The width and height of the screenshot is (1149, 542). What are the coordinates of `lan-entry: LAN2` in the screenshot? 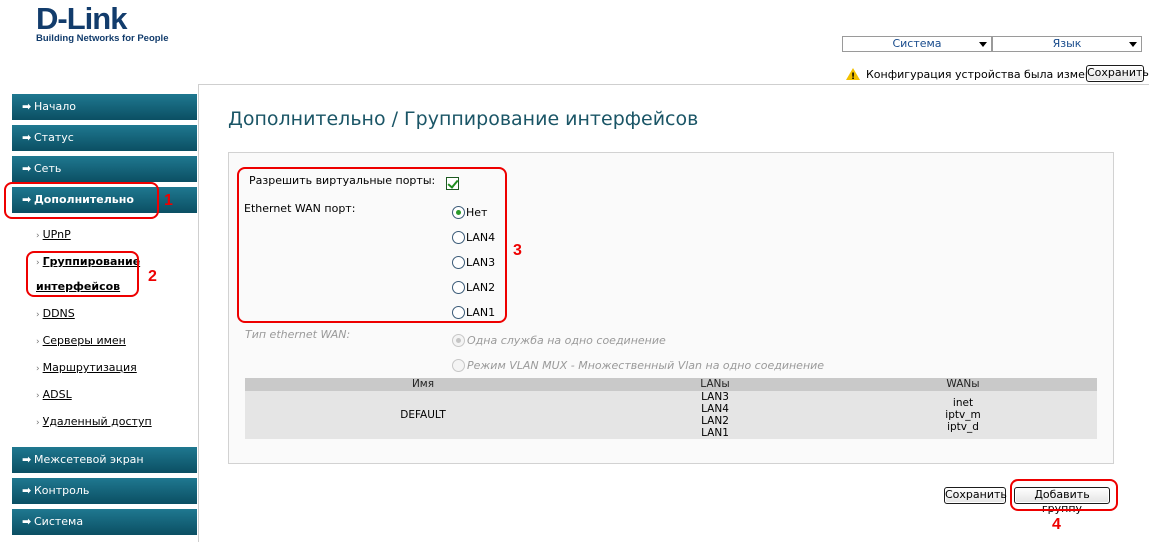 It's located at (715, 421).